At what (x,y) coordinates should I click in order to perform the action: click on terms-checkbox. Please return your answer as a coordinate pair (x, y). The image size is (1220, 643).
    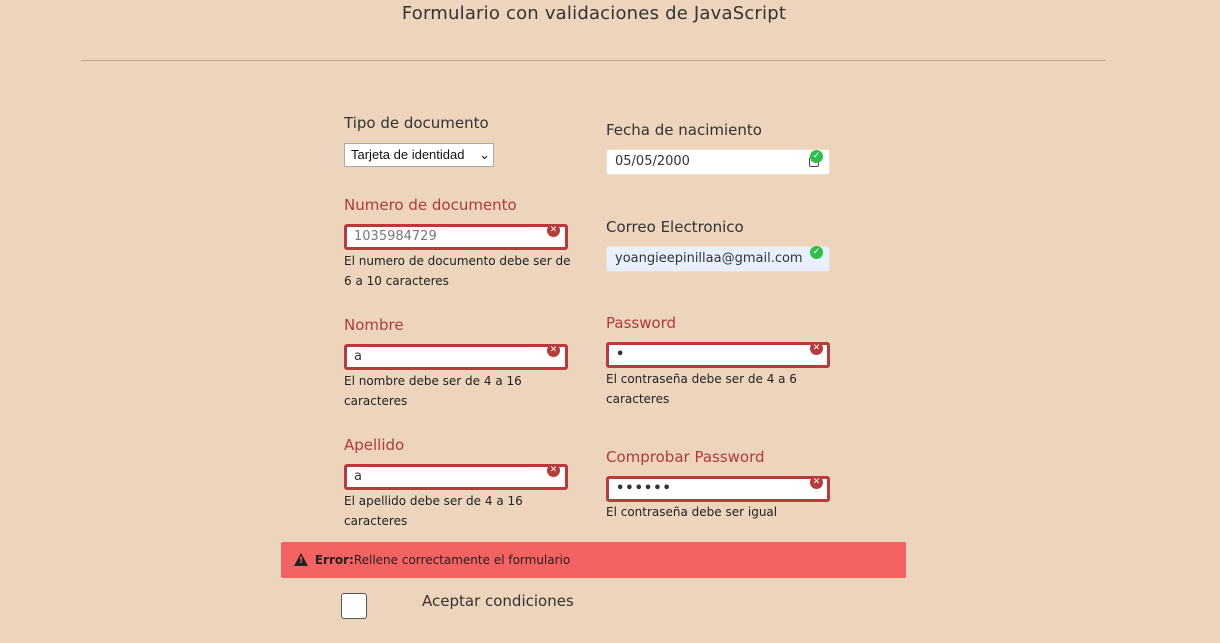
    Looking at the image, I should click on (354, 606).